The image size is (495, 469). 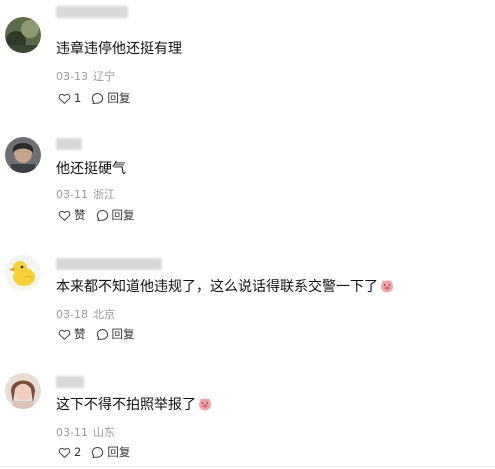 What do you see at coordinates (103, 432) in the screenshot?
I see `comment-location: 山东` at bounding box center [103, 432].